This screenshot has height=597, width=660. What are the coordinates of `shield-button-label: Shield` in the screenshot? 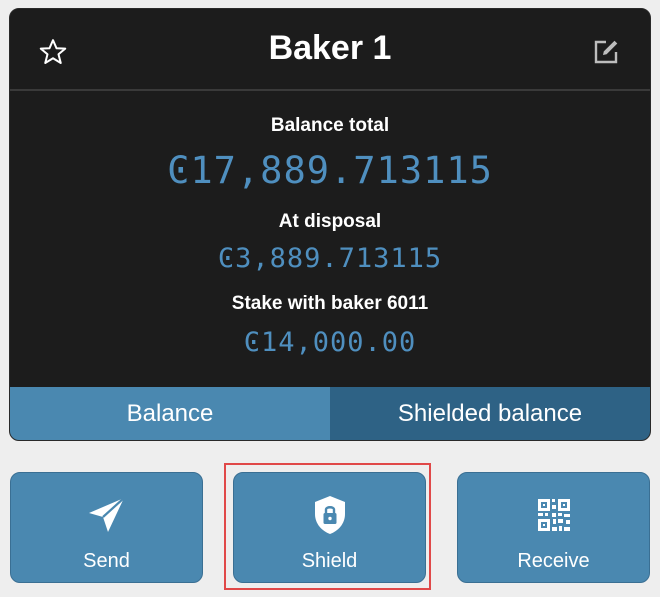 It's located at (329, 561).